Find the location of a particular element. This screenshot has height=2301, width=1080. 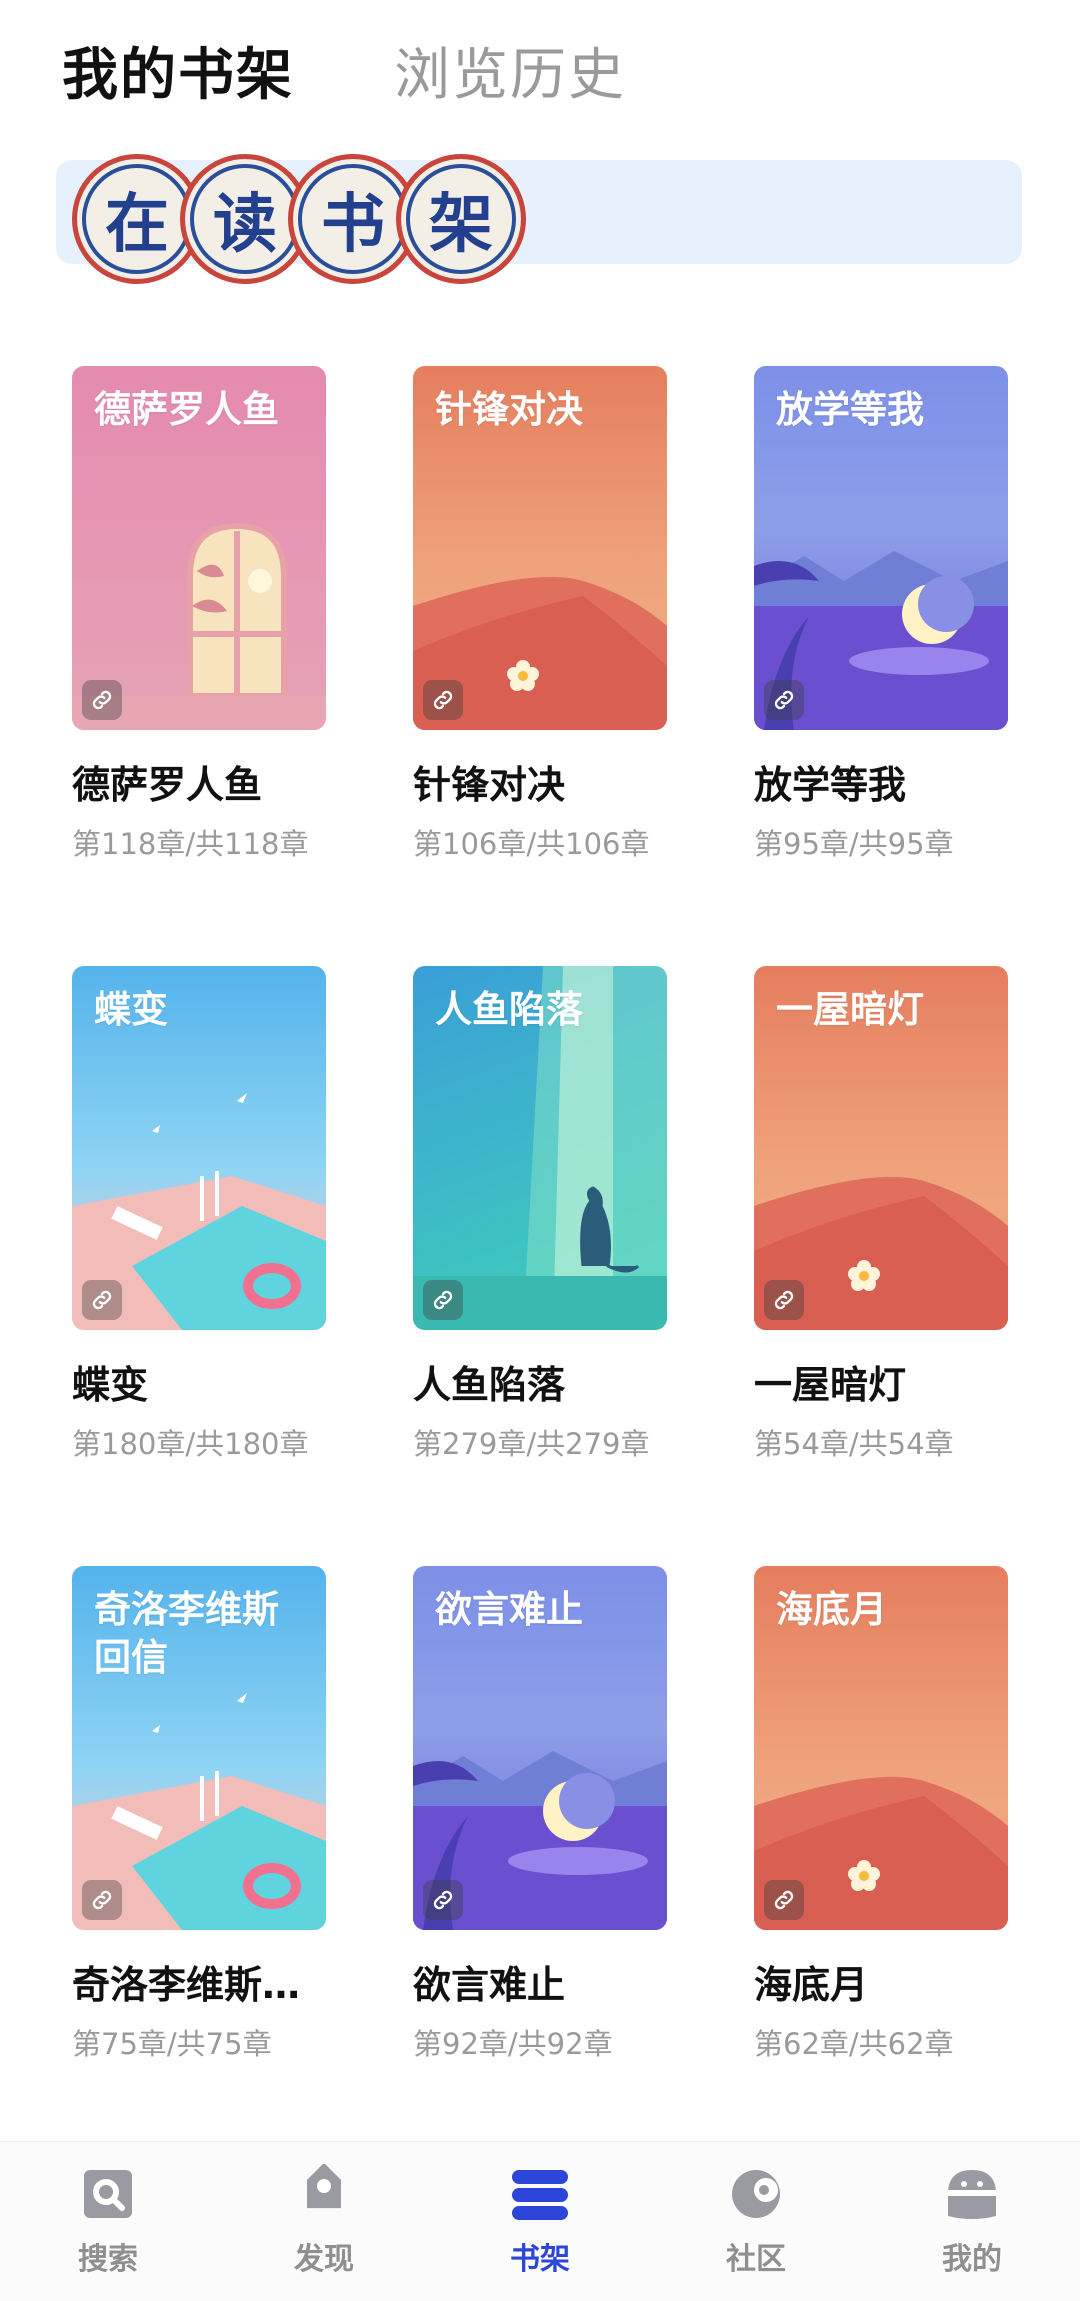

nav-community: 社区 is located at coordinates (756, 2220).